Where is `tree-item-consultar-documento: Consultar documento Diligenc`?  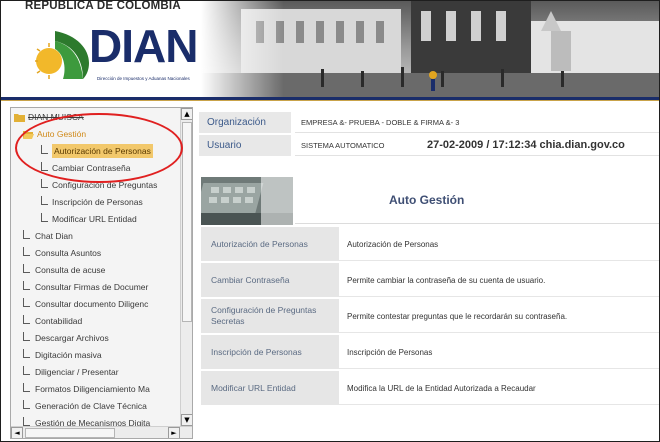 tree-item-consultar-documento: Consultar documento Diligenc is located at coordinates (96, 304).